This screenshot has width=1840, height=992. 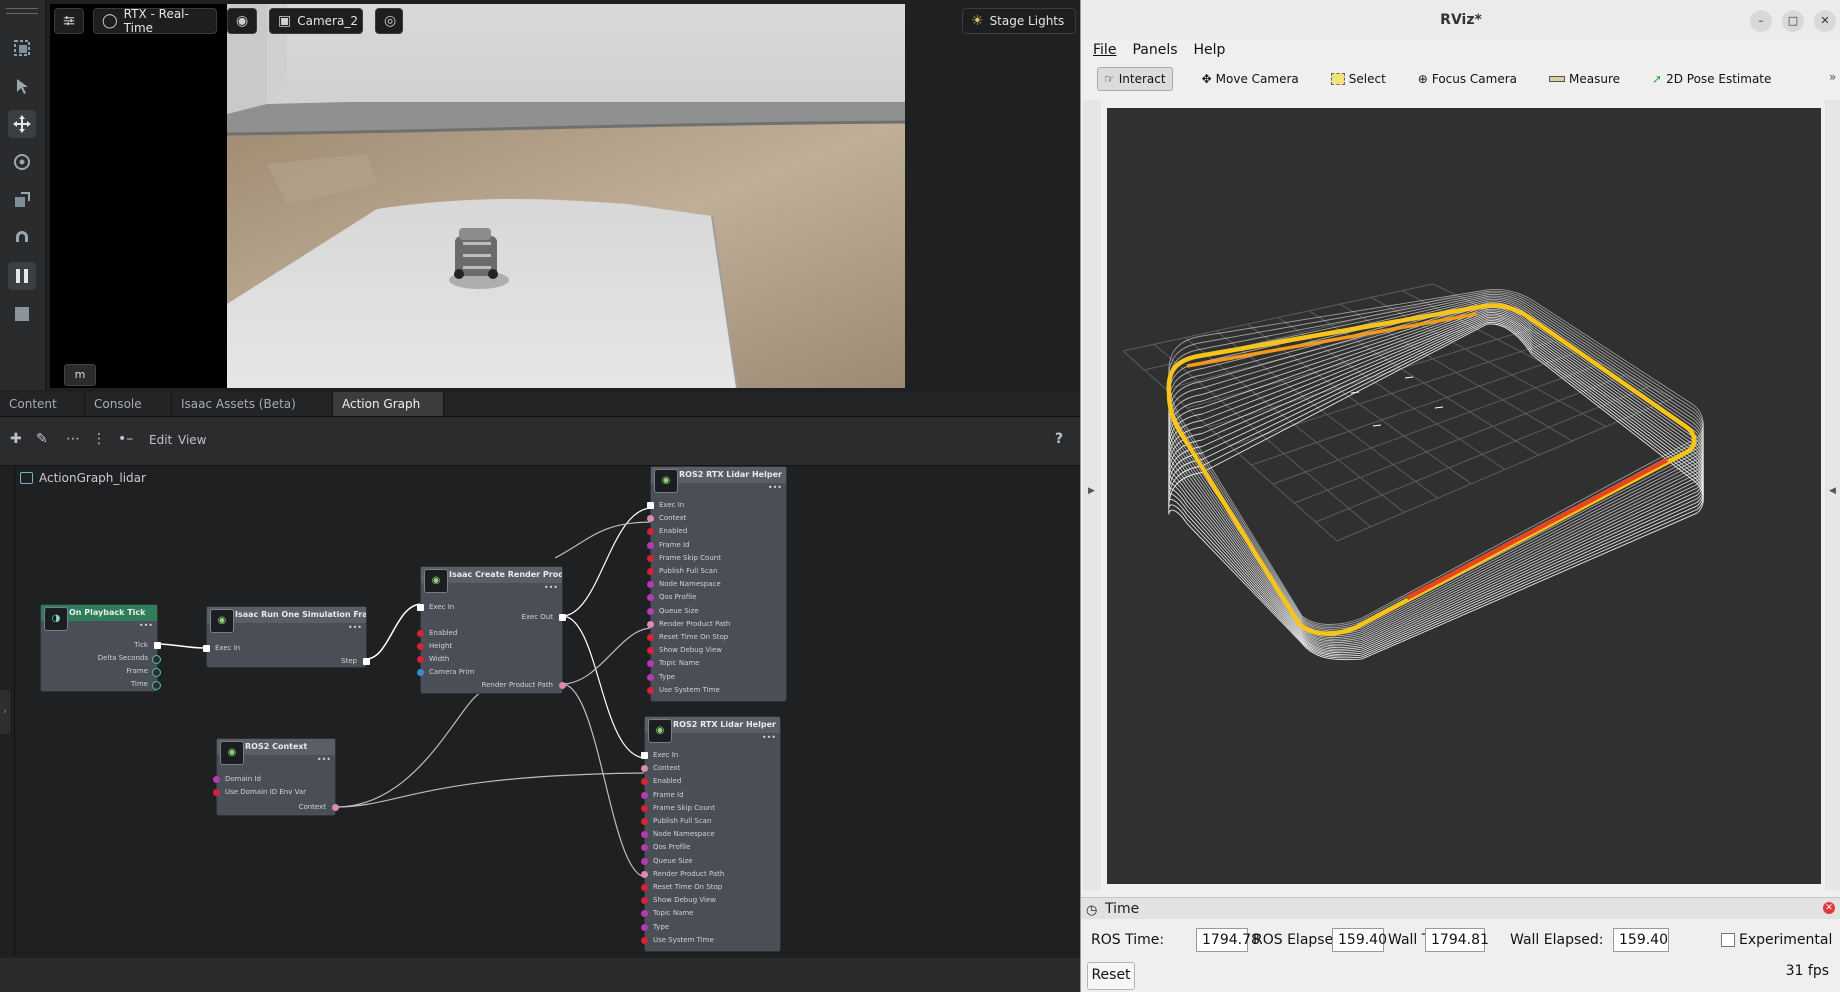 What do you see at coordinates (682, 821) in the screenshot?
I see `port-lidar2-5: Publish Full Scan` at bounding box center [682, 821].